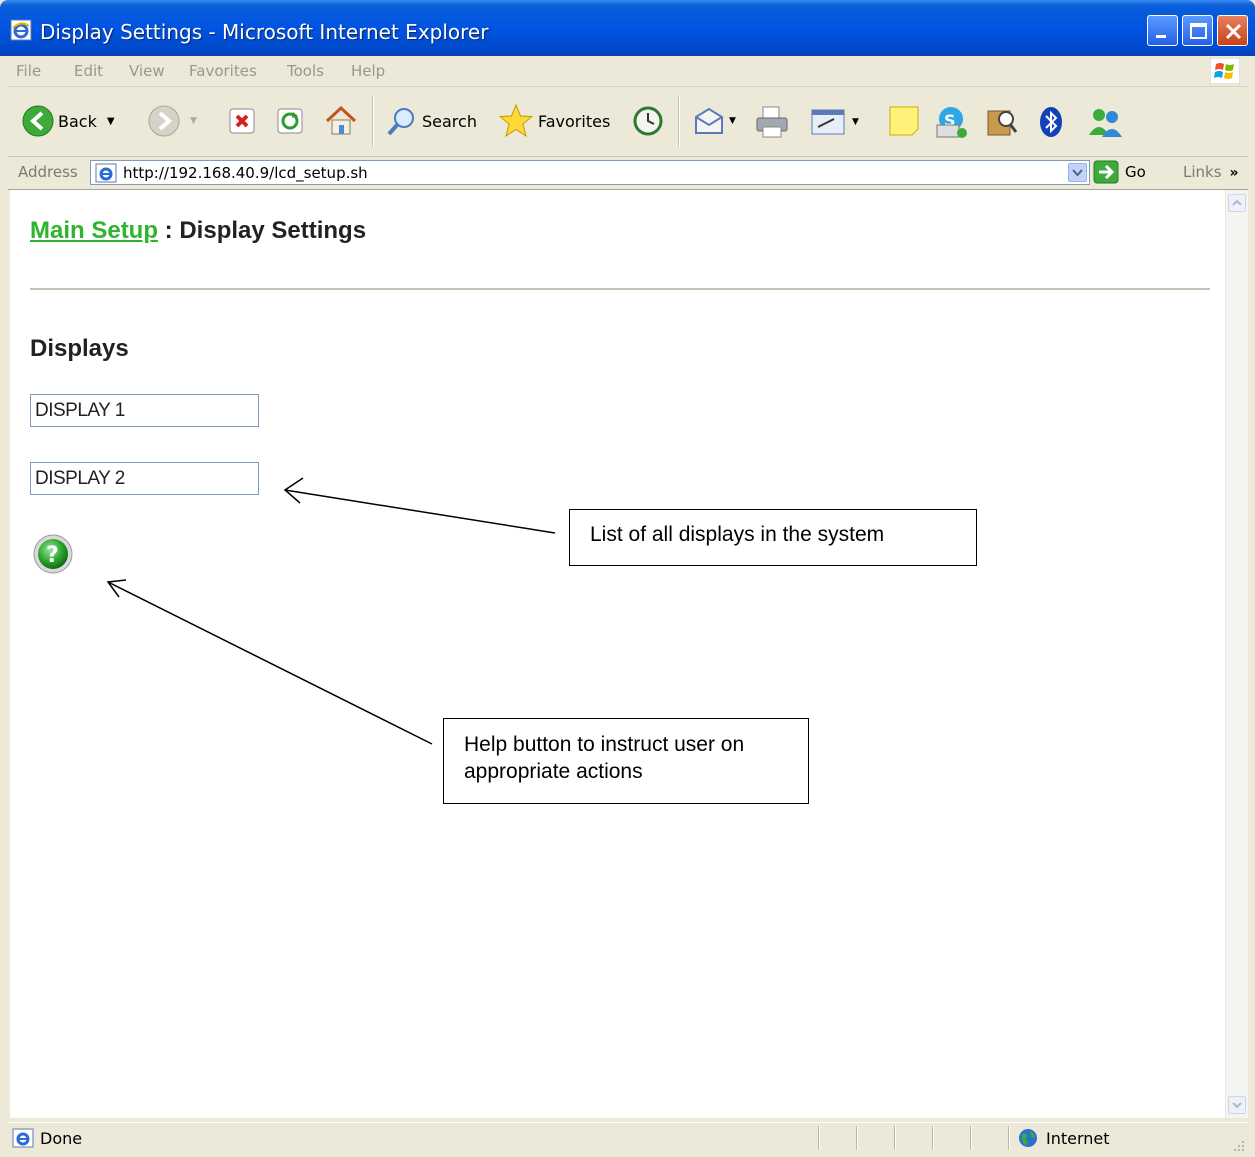 Image resolution: width=1255 pixels, height=1157 pixels. I want to click on page-done-icon, so click(23, 1138).